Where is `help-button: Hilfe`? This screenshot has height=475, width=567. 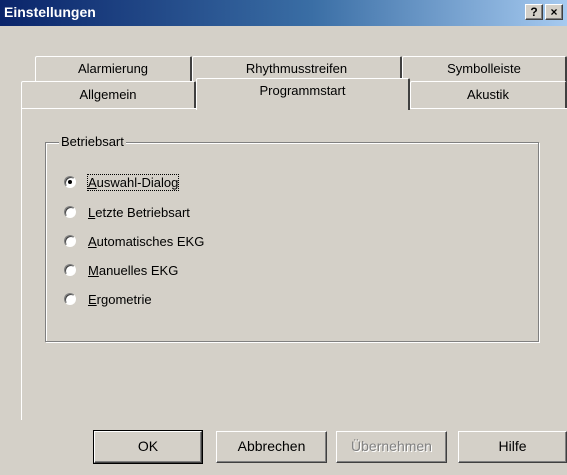 help-button: Hilfe is located at coordinates (512, 447).